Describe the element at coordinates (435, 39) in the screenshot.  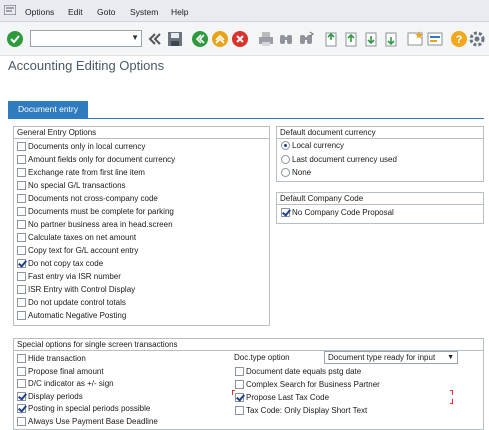
I see `customize-layout-icon` at that location.